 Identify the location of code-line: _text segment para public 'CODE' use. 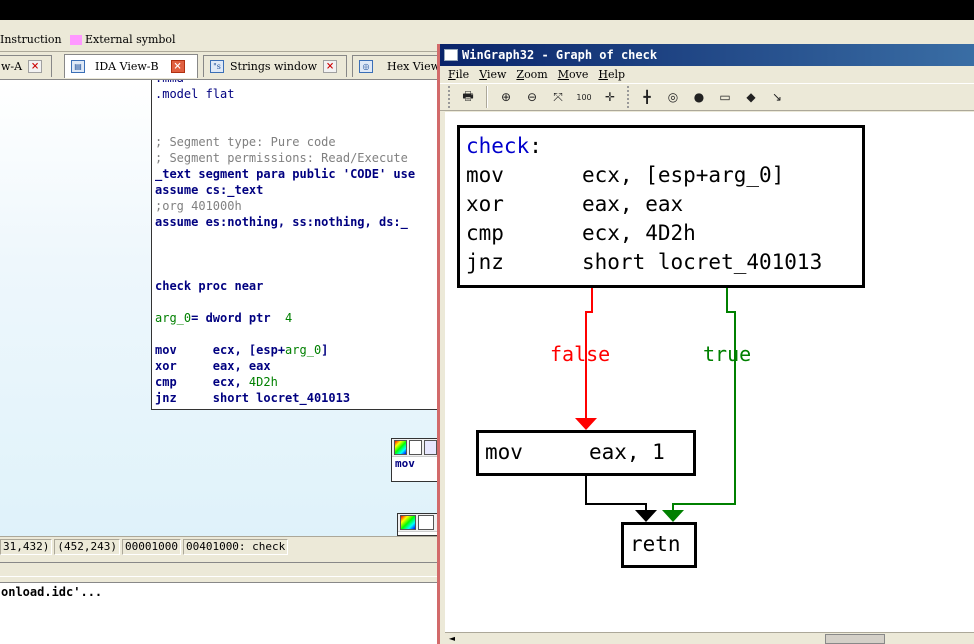
(285, 174).